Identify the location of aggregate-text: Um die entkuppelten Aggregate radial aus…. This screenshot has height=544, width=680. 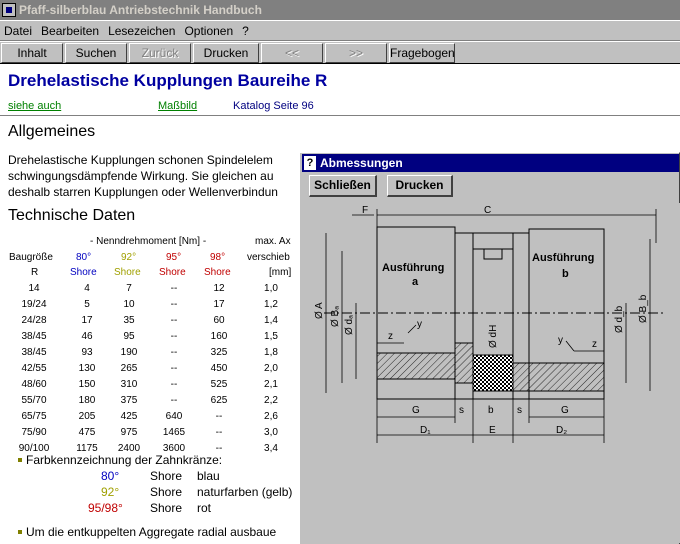
(151, 532).